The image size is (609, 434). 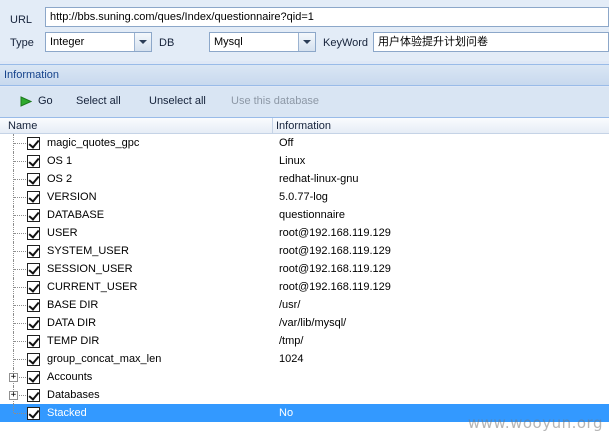 I want to click on table-row: OS 1 Linux, so click(x=304, y=161).